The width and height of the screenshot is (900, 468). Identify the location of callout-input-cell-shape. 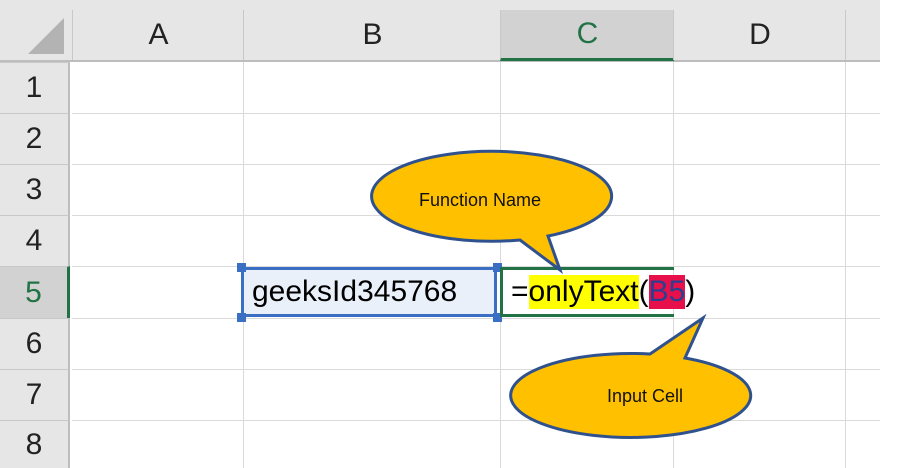
(631, 376).